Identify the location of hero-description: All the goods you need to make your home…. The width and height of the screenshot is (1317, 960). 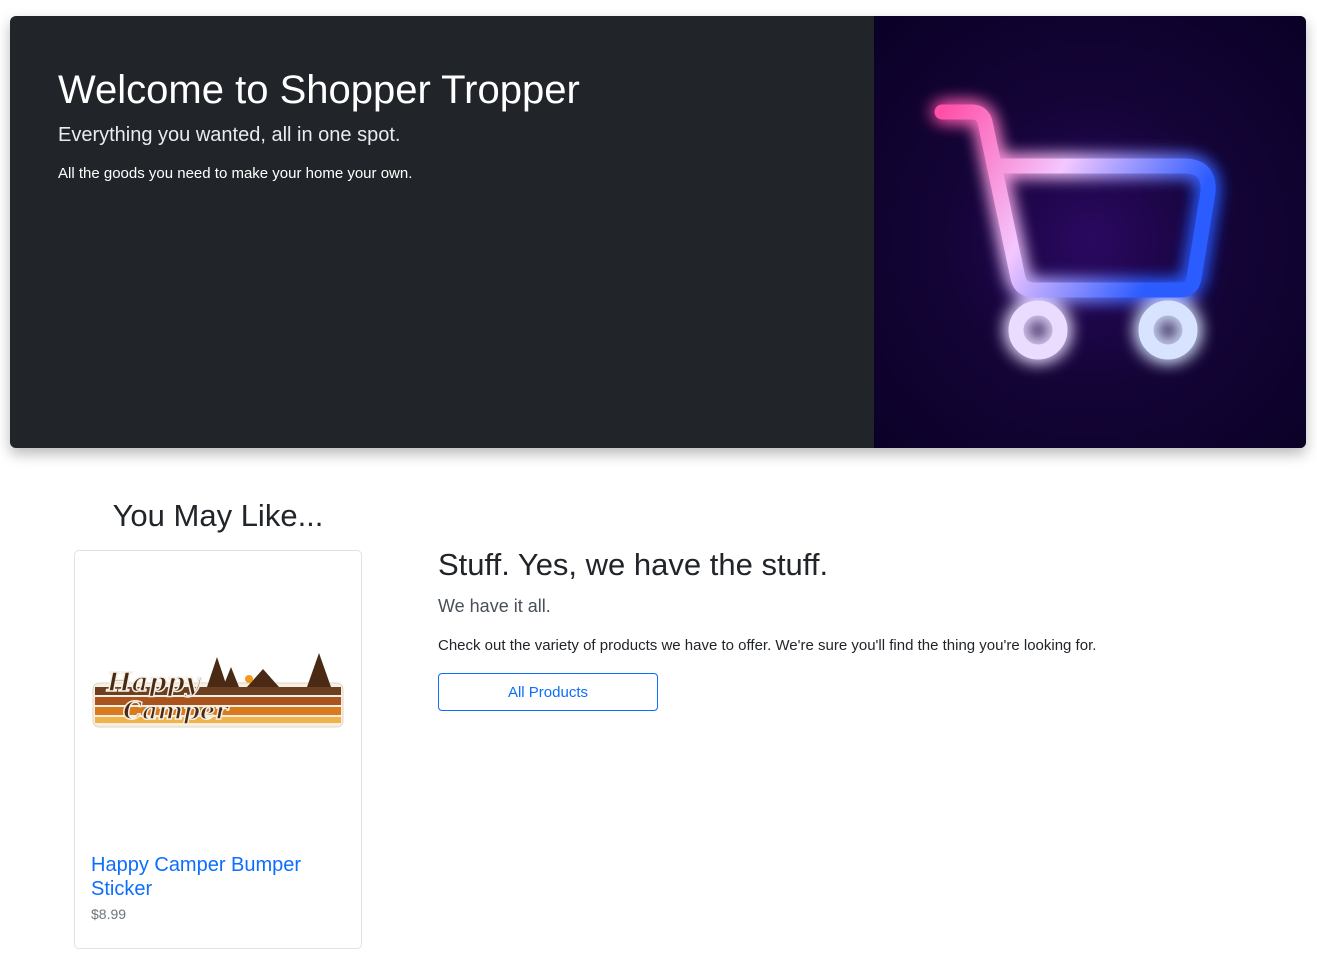
(235, 173).